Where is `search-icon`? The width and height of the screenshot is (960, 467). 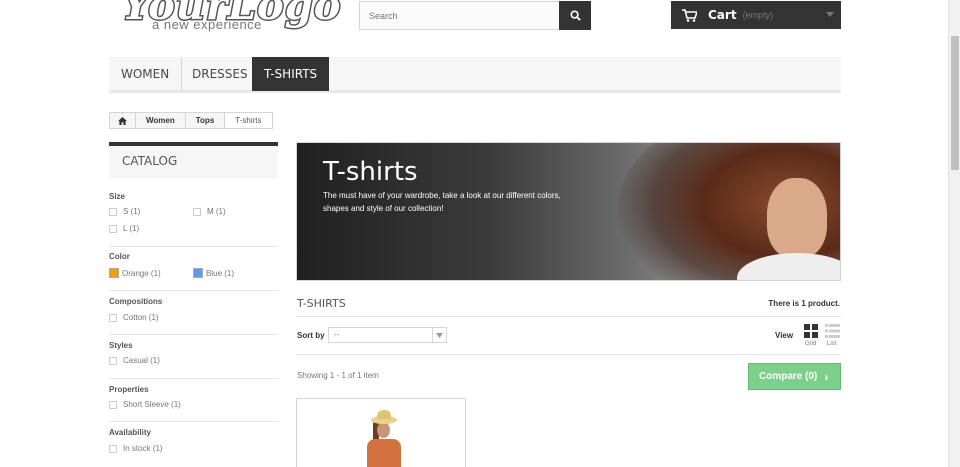 search-icon is located at coordinates (575, 15).